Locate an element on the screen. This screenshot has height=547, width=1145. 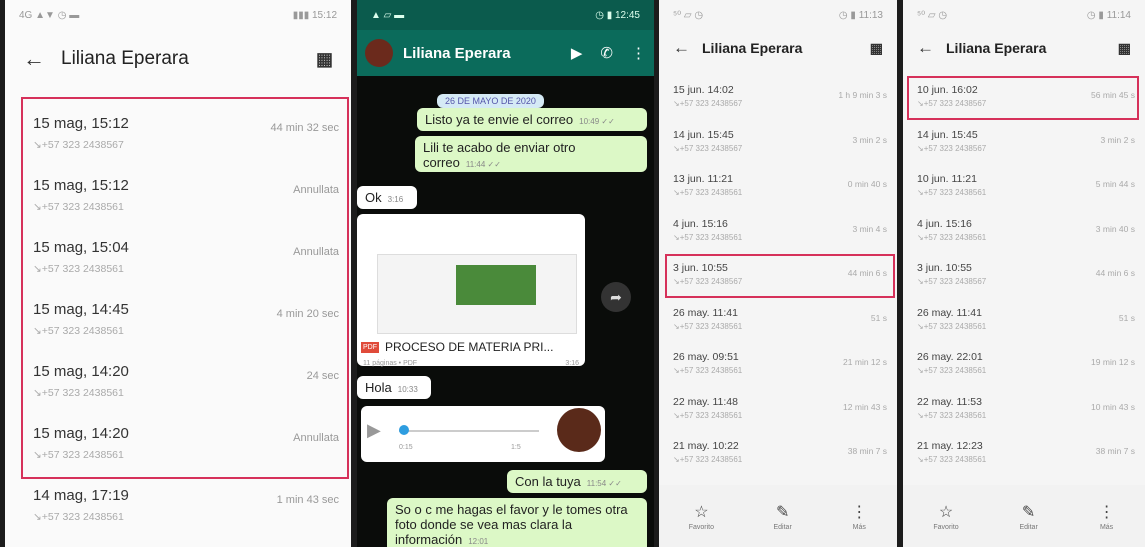
audio-time: 0:15 is located at coordinates (406, 447).